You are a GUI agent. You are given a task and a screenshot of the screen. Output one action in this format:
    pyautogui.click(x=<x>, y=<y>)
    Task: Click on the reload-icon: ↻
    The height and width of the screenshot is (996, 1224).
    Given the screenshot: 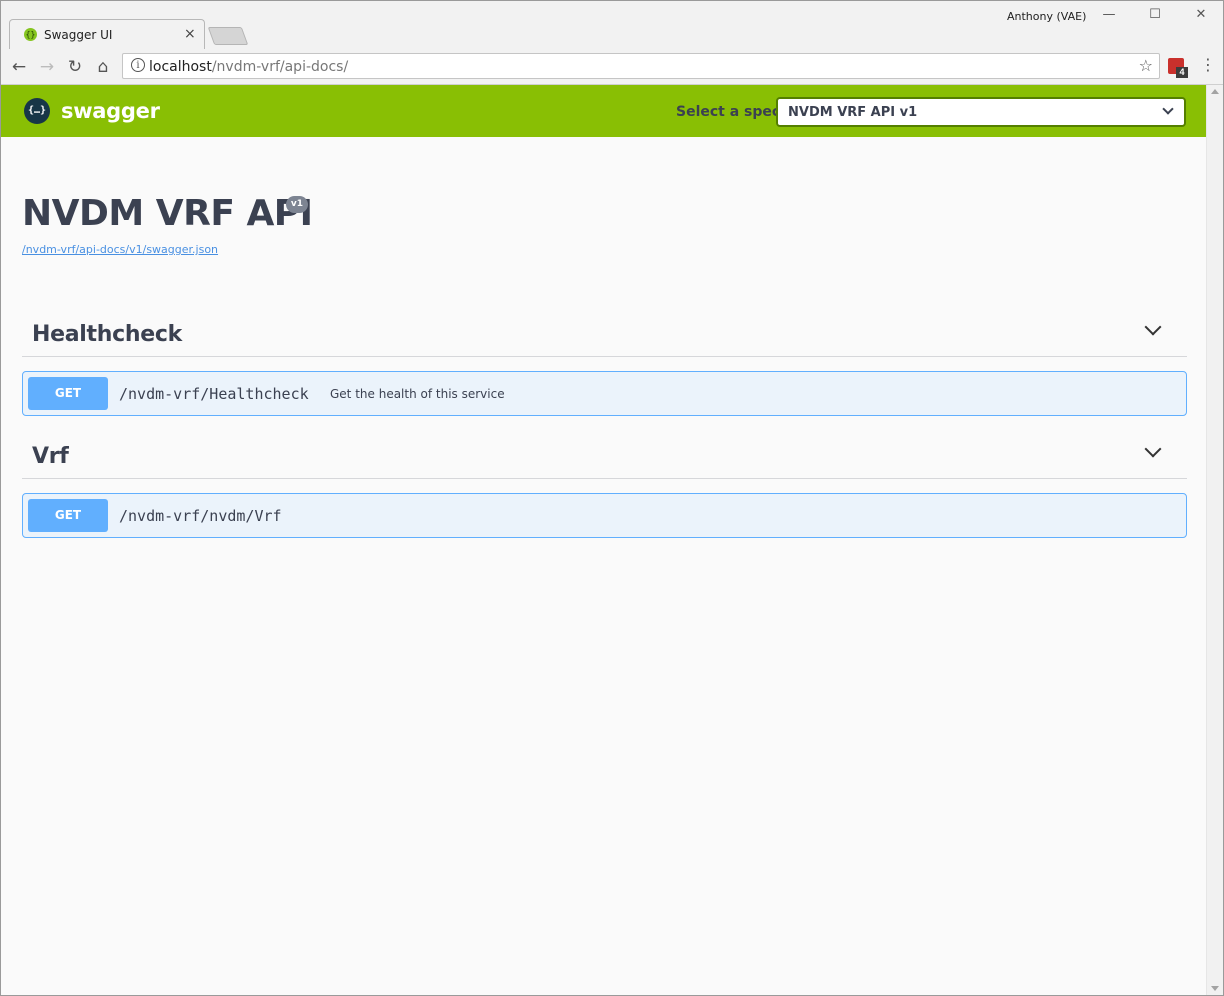 What is the action you would take?
    pyautogui.click(x=75, y=67)
    